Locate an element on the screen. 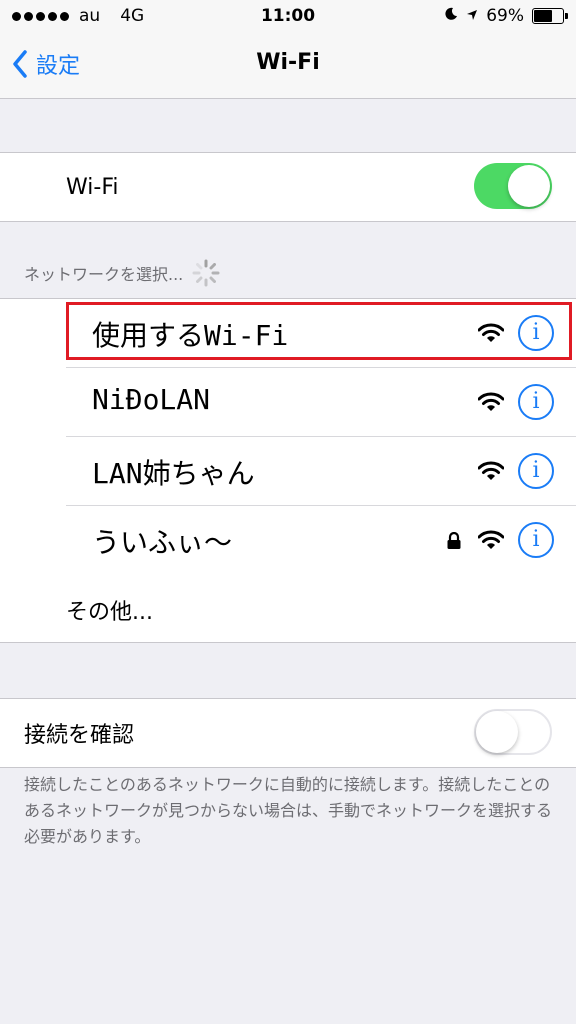  wifi-switch is located at coordinates (513, 186).